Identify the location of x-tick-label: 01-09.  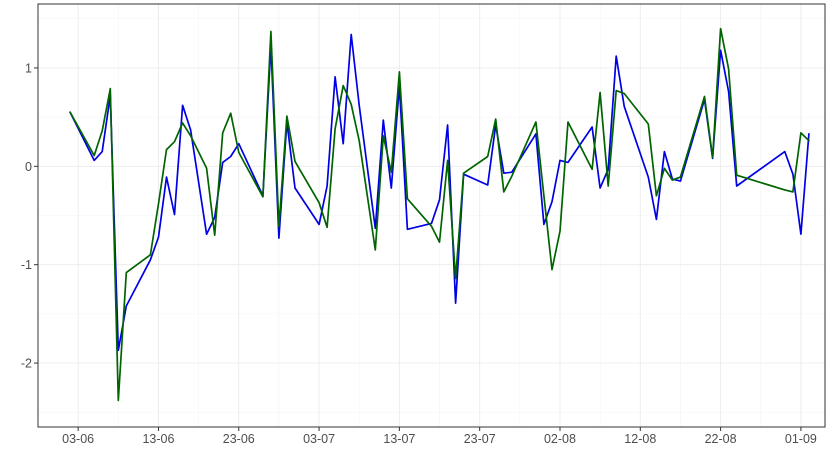
(801, 439).